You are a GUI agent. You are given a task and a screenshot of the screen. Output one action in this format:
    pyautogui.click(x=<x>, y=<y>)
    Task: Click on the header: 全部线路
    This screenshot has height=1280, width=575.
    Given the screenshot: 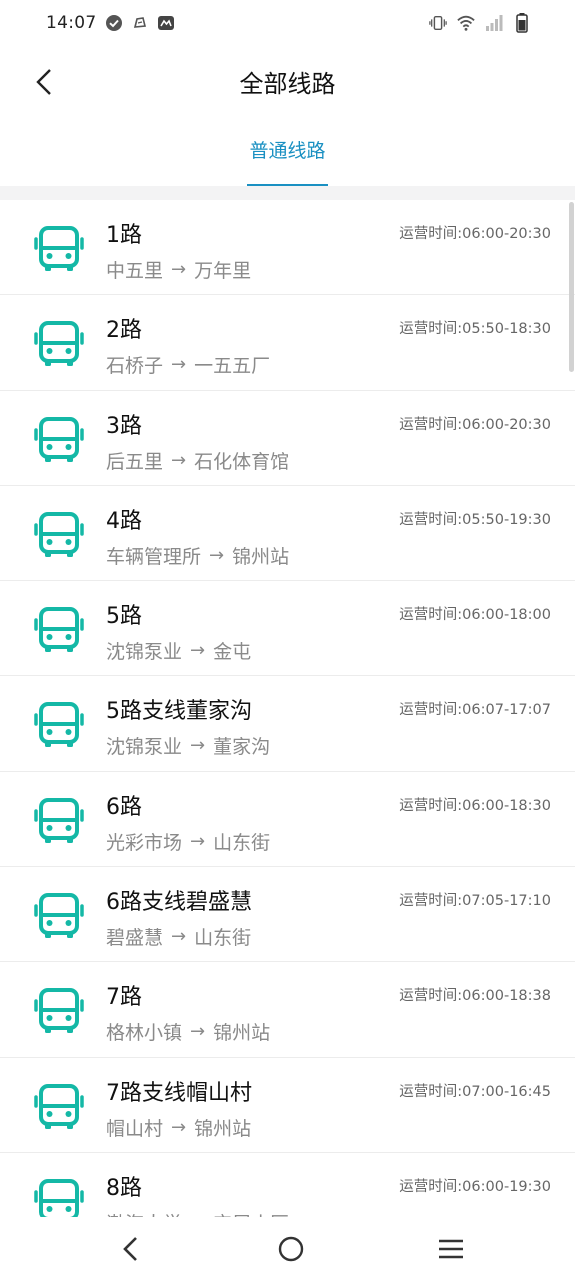 What is the action you would take?
    pyautogui.click(x=287, y=81)
    